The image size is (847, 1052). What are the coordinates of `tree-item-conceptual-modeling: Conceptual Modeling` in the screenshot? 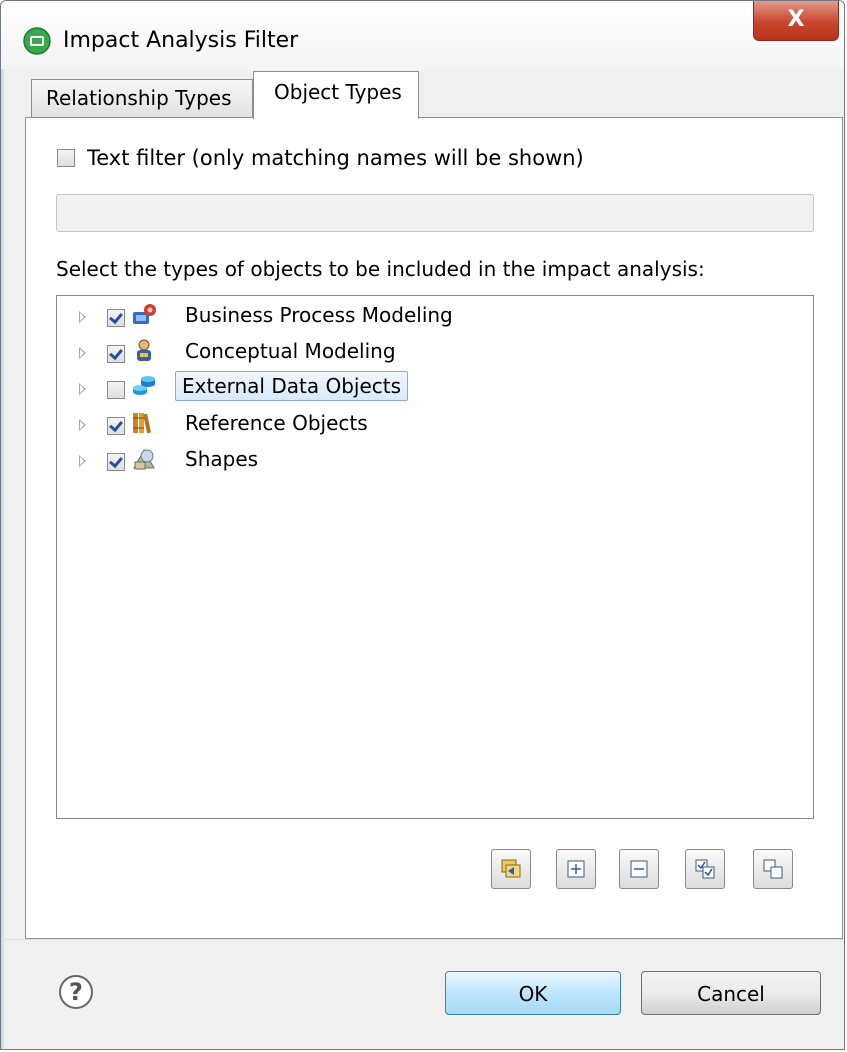 It's located at (435, 352).